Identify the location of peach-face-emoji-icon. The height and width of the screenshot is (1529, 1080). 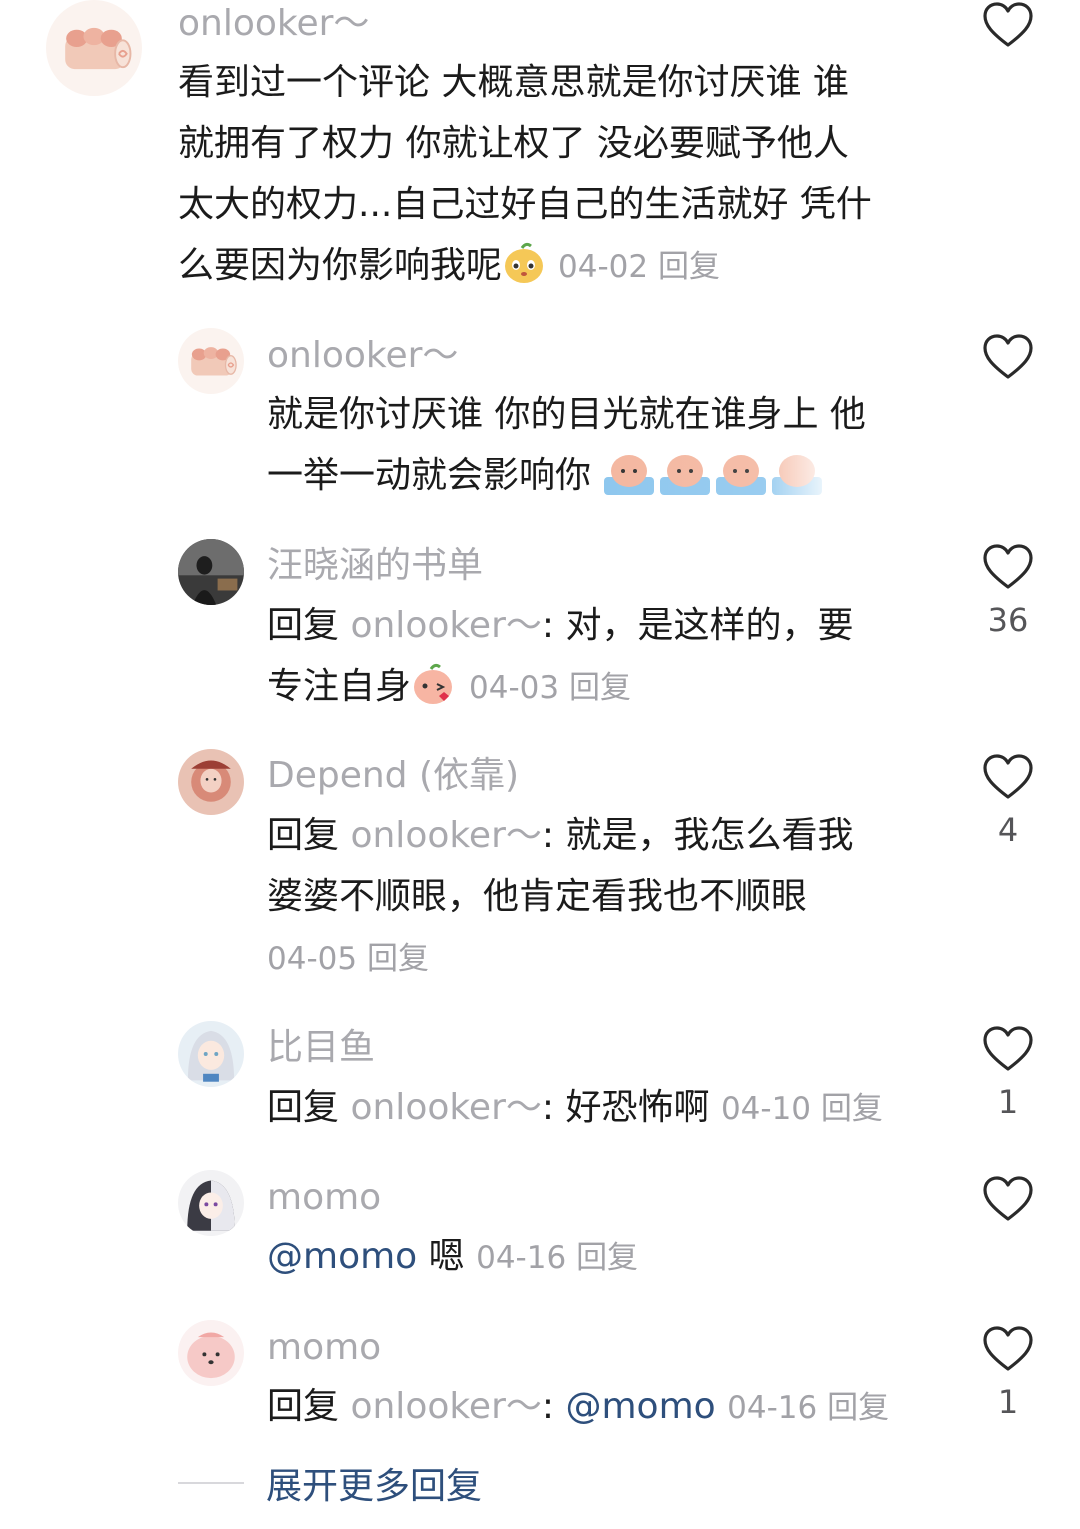
(524, 263).